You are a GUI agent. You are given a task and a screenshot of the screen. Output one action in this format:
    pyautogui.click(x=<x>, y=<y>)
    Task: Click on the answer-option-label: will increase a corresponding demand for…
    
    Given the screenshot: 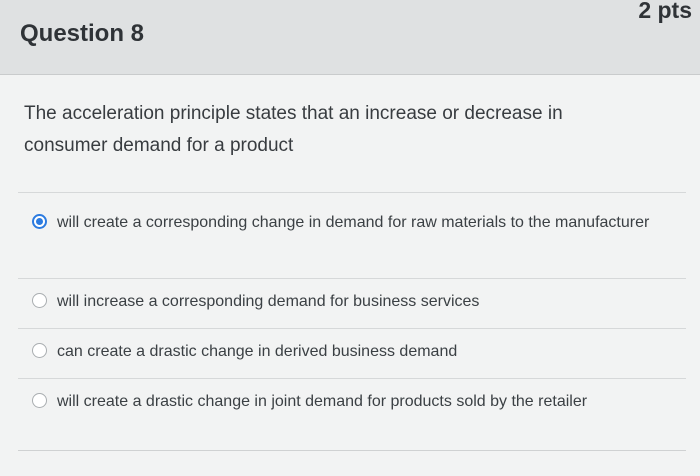 What is the action you would take?
    pyautogui.click(x=268, y=301)
    